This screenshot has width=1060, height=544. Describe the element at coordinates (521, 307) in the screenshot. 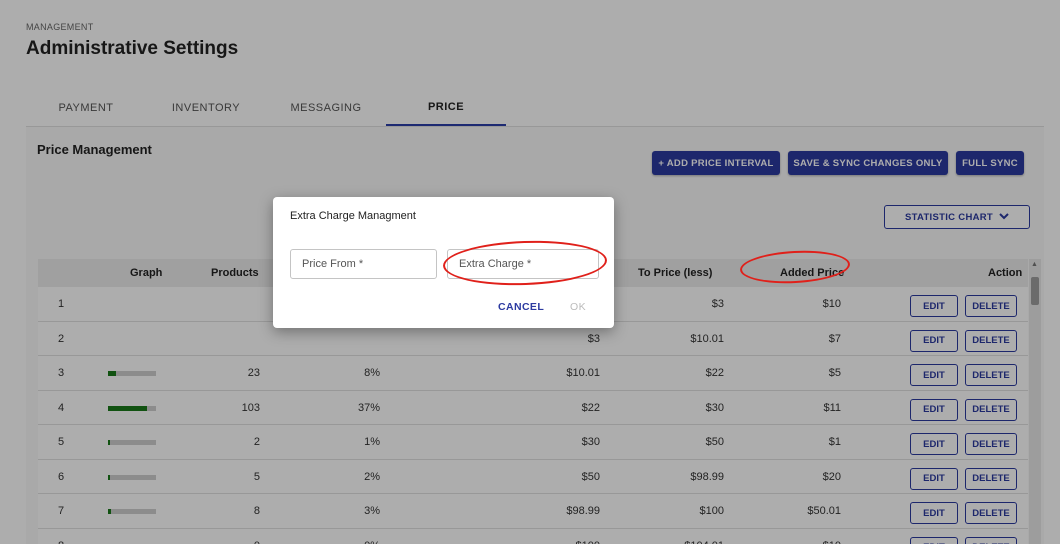

I see `cancel-button: CANCEL` at that location.